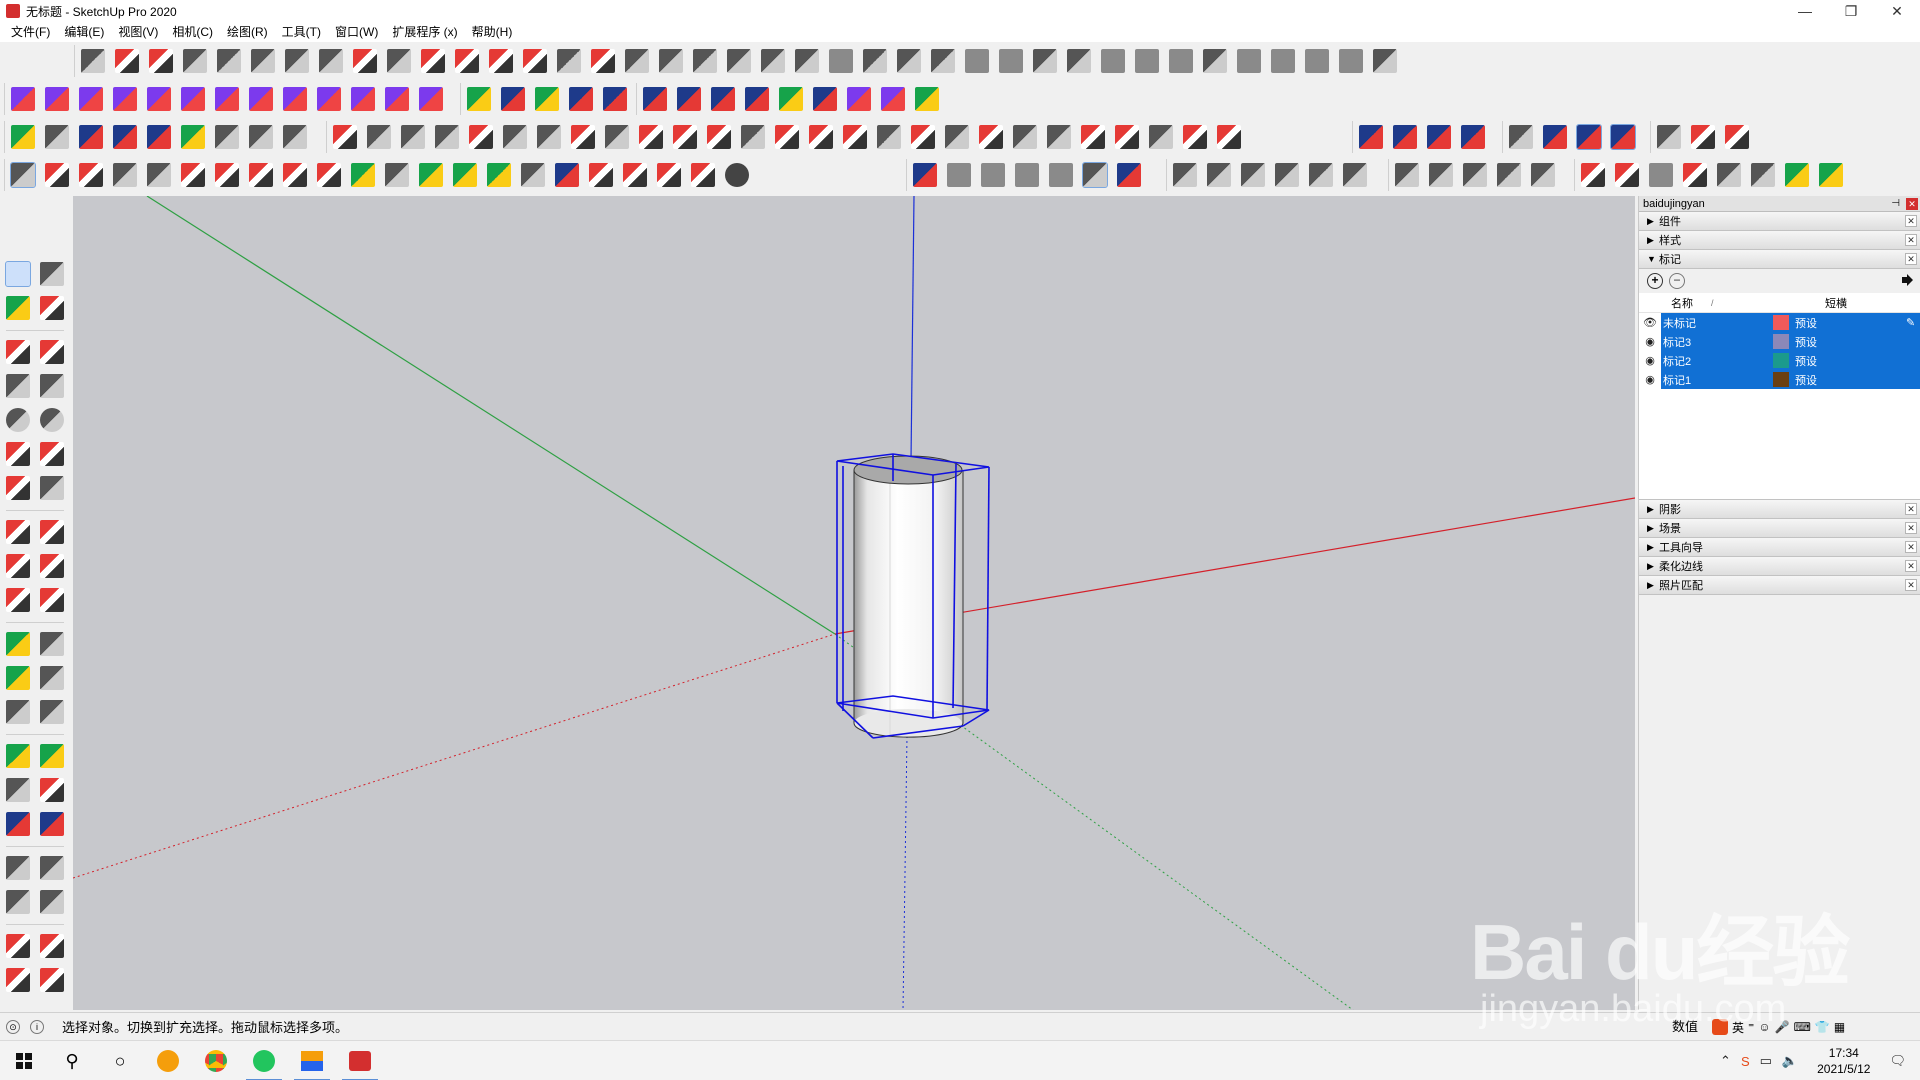 This screenshot has height=1080, width=1920. What do you see at coordinates (91, 175) in the screenshot?
I see `pencil-tool-icon` at bounding box center [91, 175].